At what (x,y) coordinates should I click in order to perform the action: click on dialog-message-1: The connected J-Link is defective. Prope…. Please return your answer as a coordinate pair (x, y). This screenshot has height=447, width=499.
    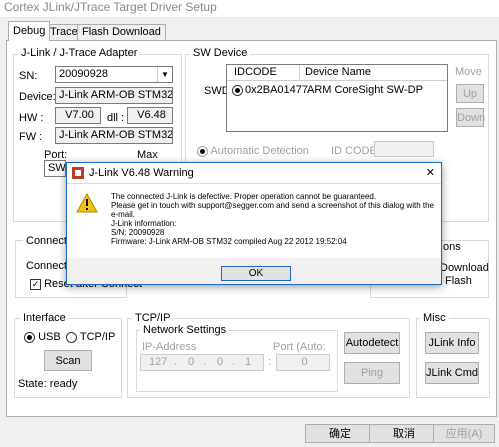
    Looking at the image, I should click on (244, 196).